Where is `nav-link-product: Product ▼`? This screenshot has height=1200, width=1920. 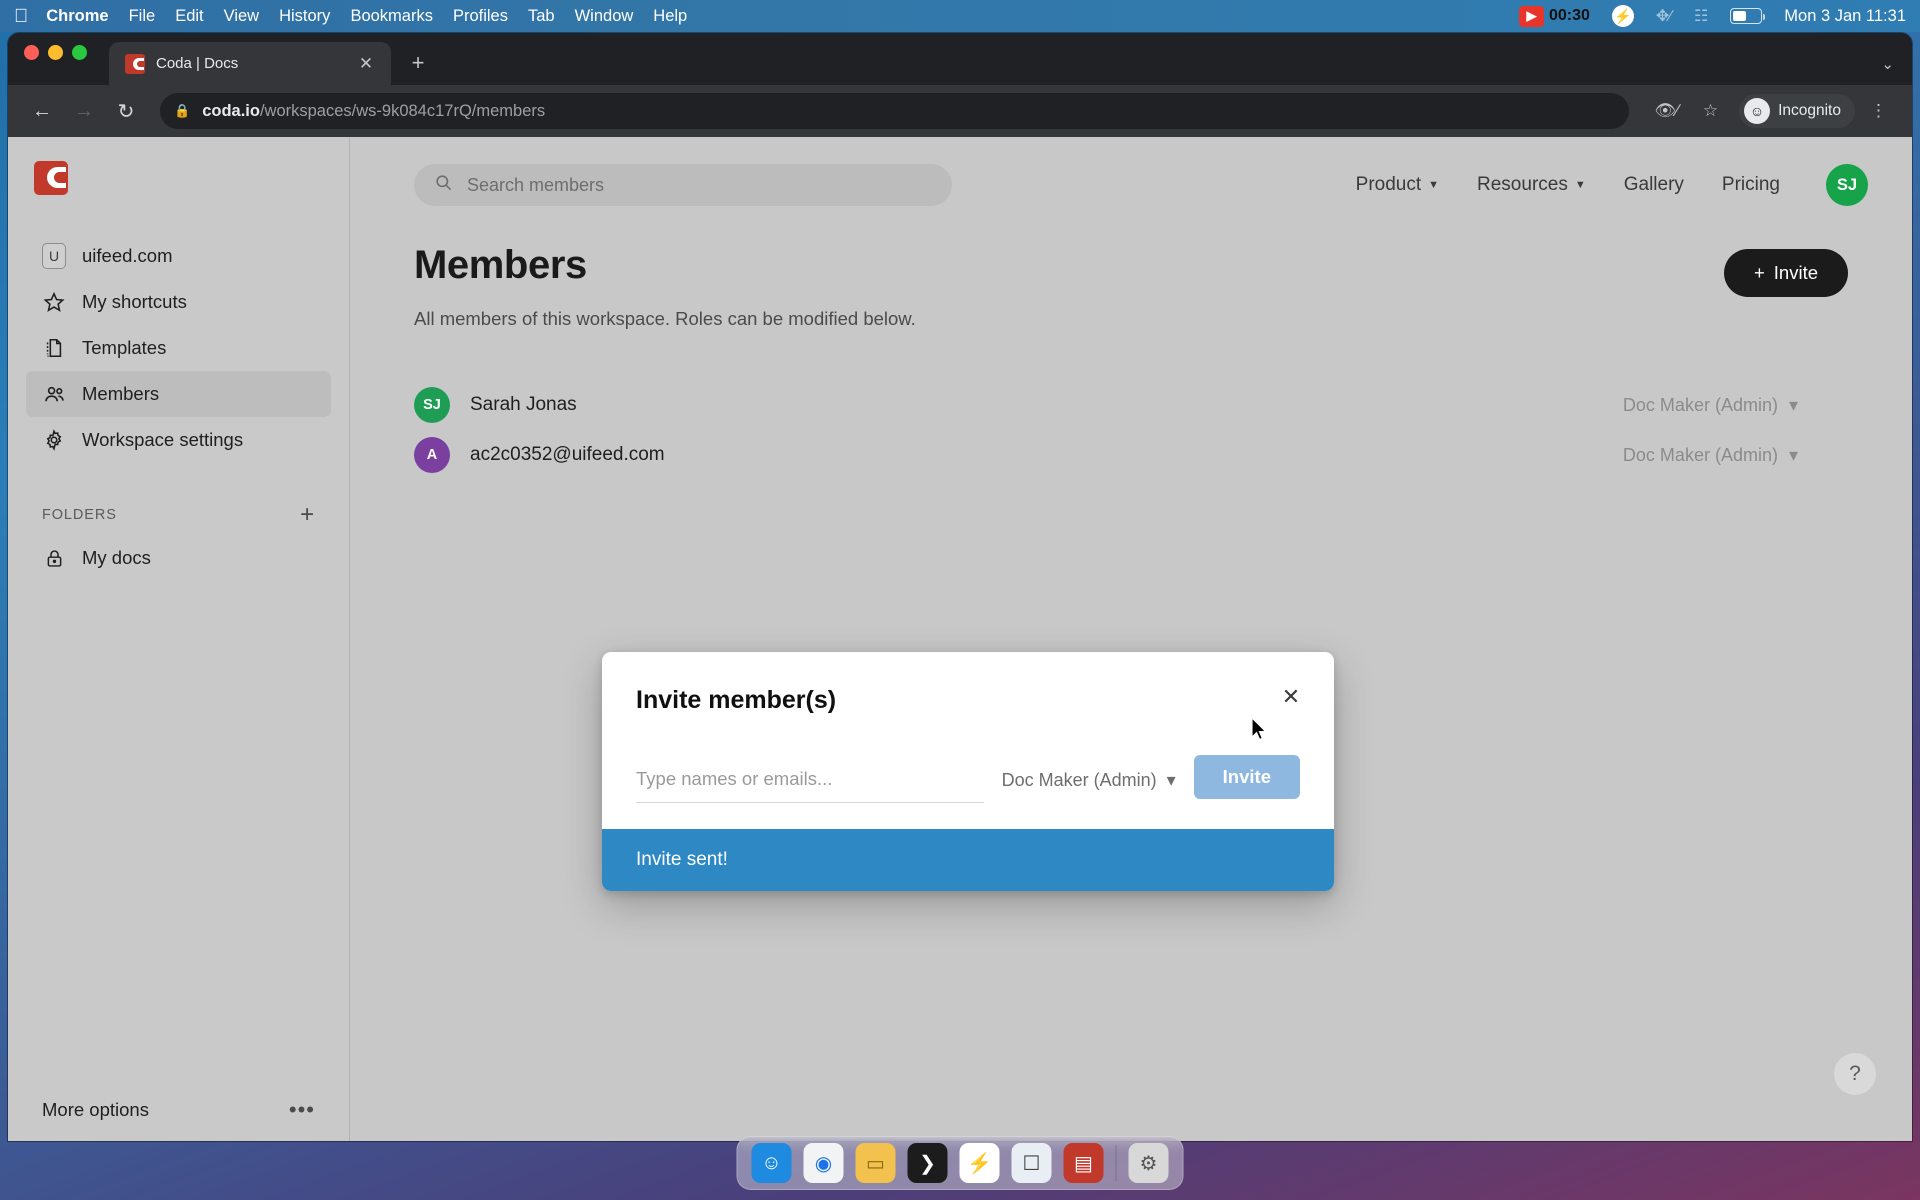 nav-link-product: Product ▼ is located at coordinates (1397, 185).